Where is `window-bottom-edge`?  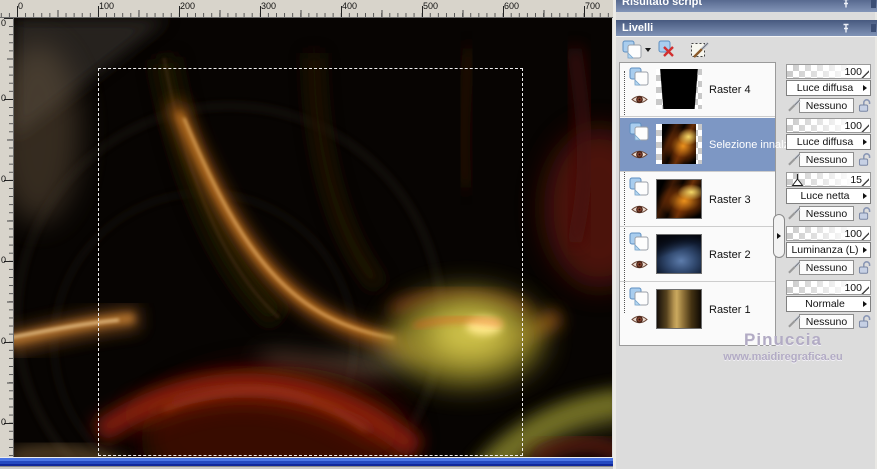 window-bottom-edge is located at coordinates (306, 463).